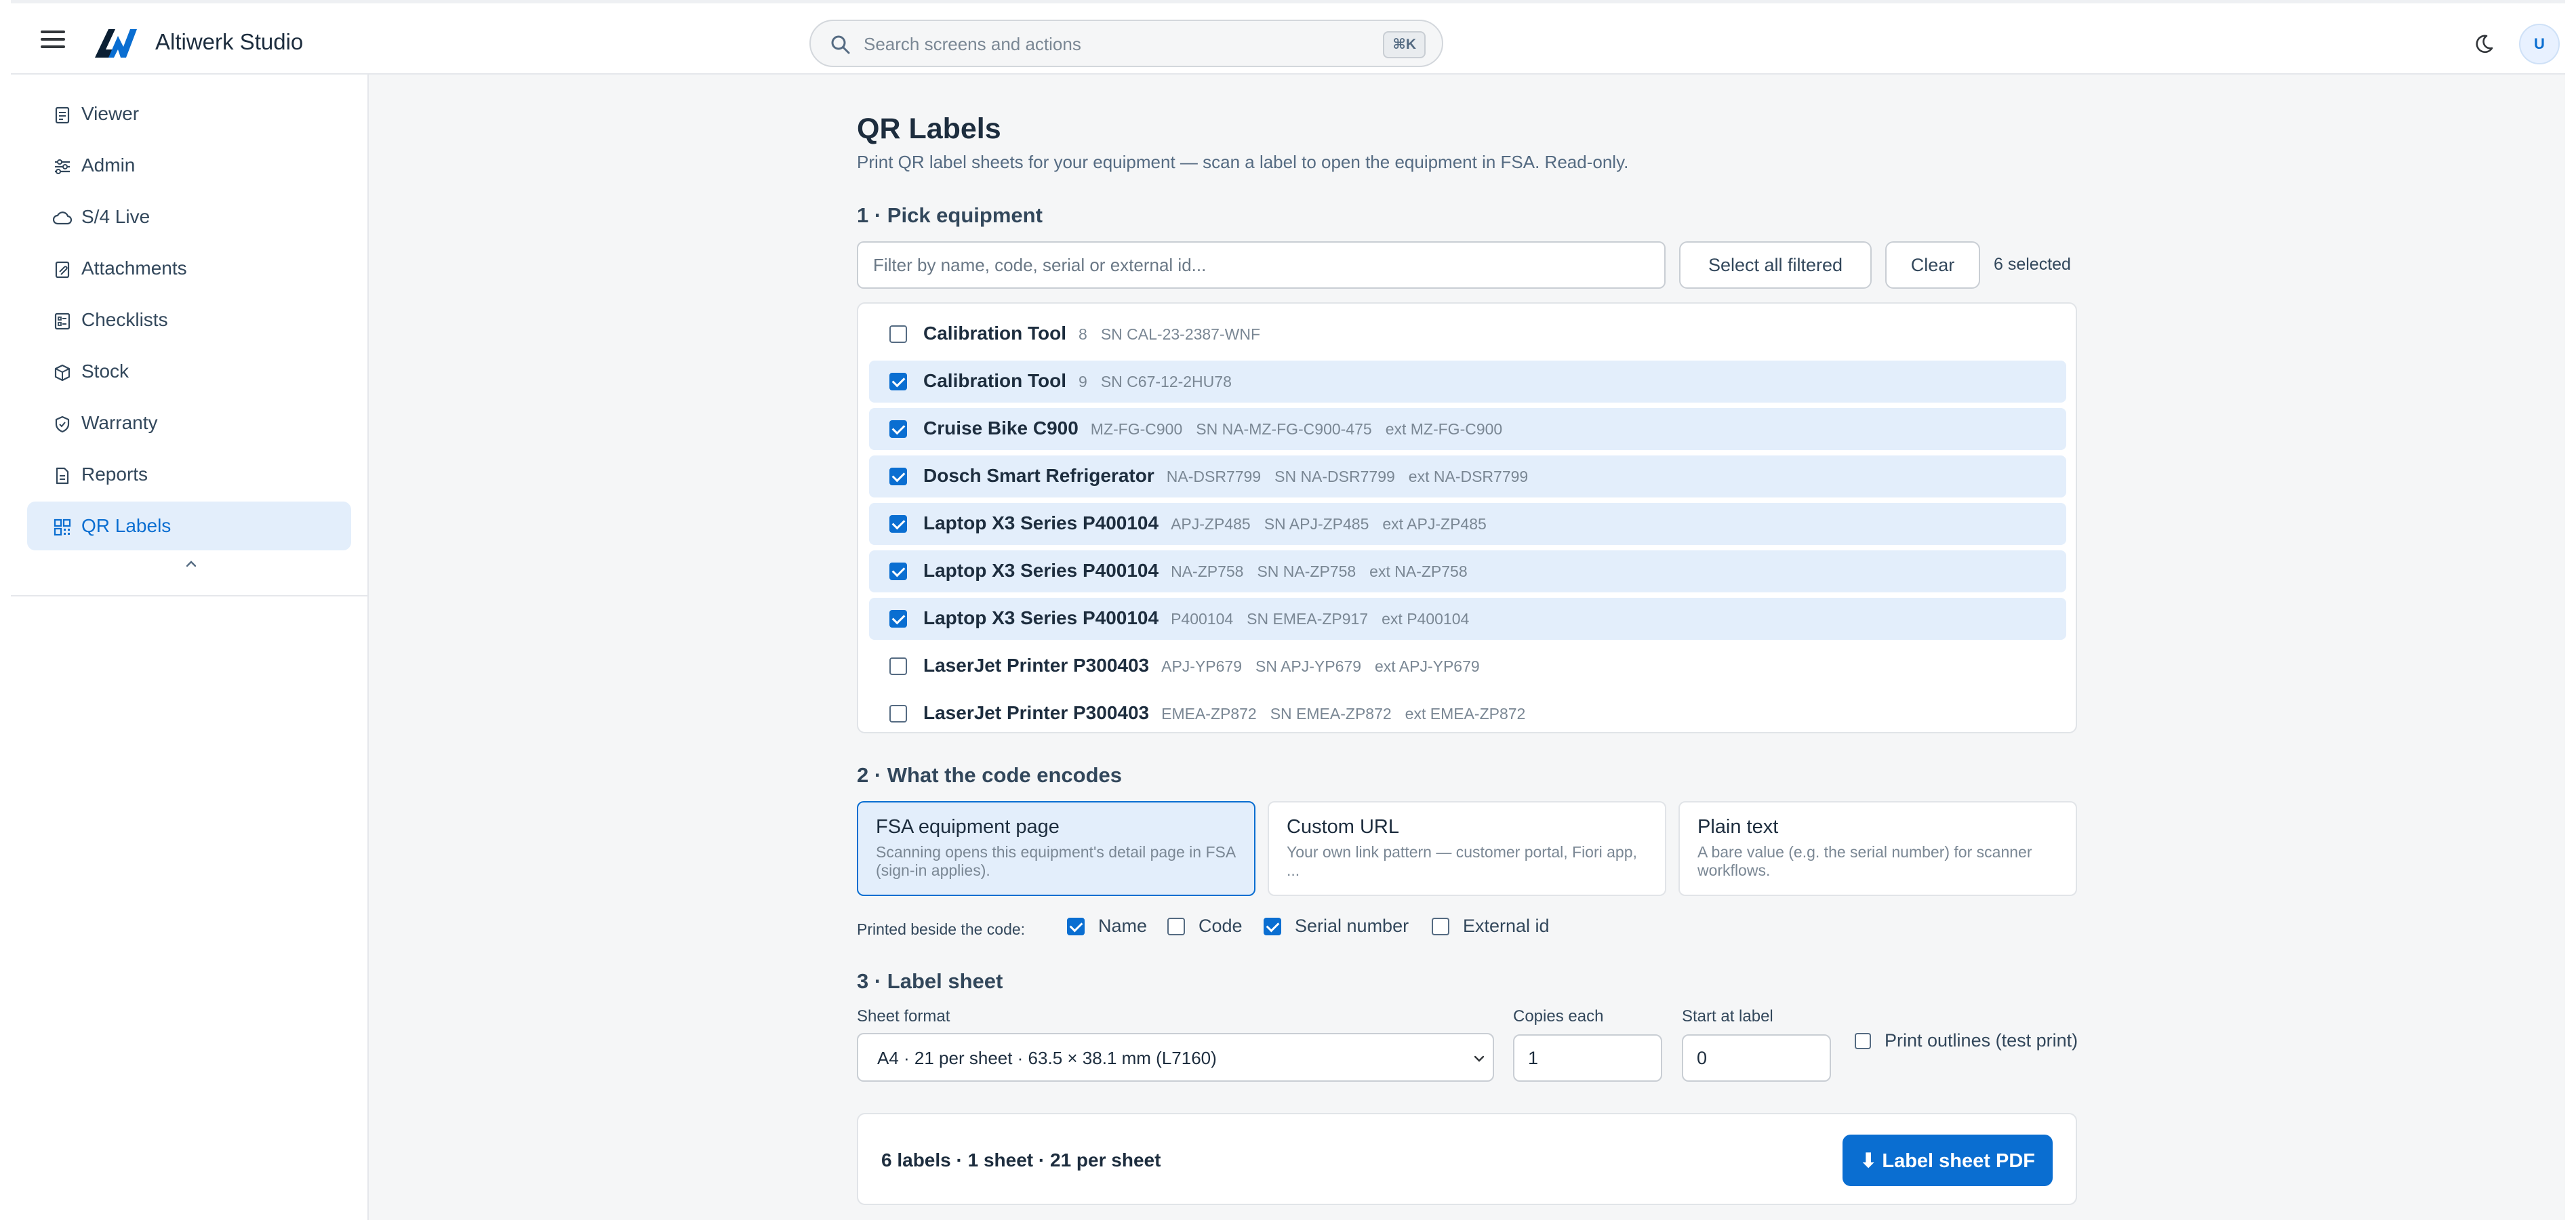 This screenshot has height=1220, width=2576. Describe the element at coordinates (1756, 1058) in the screenshot. I see `start-at-label-input` at that location.